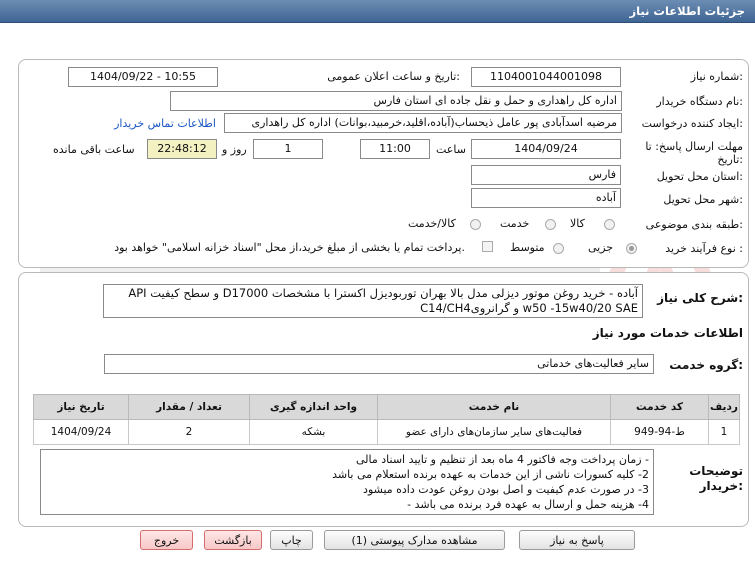  I want to click on delivery-city-label: شهر محل تحویل:, so click(703, 199).